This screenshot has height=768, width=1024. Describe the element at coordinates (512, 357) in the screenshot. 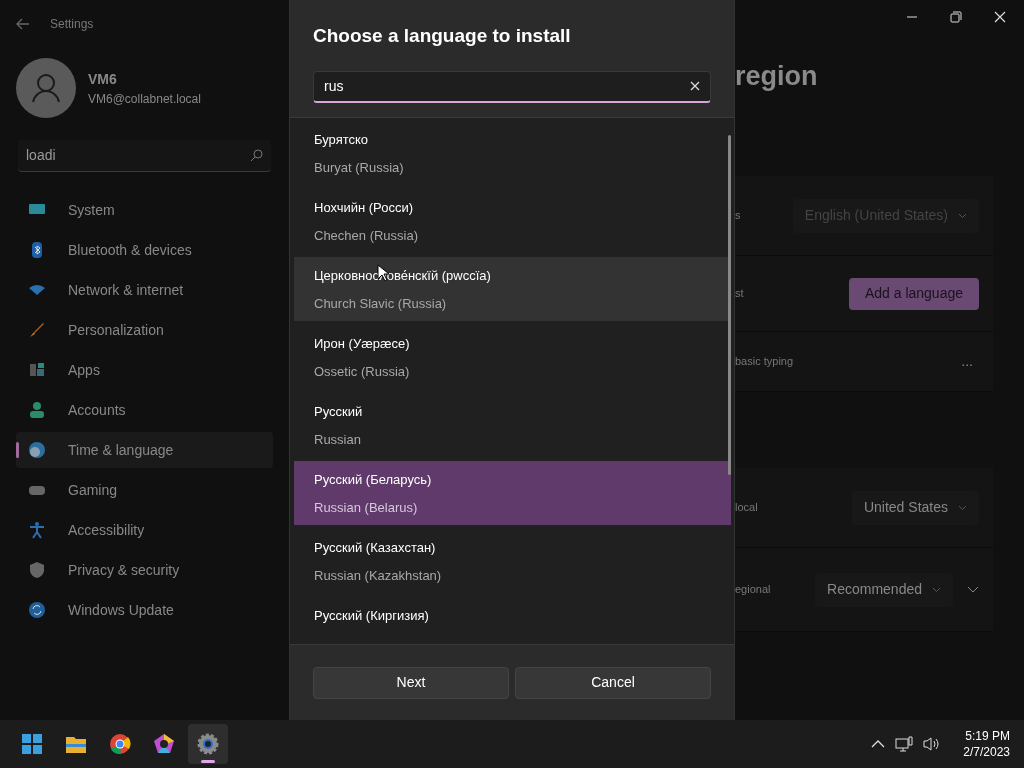

I see `language-item: Ирон (Уæрæсе) Ossetic (Russia)` at that location.